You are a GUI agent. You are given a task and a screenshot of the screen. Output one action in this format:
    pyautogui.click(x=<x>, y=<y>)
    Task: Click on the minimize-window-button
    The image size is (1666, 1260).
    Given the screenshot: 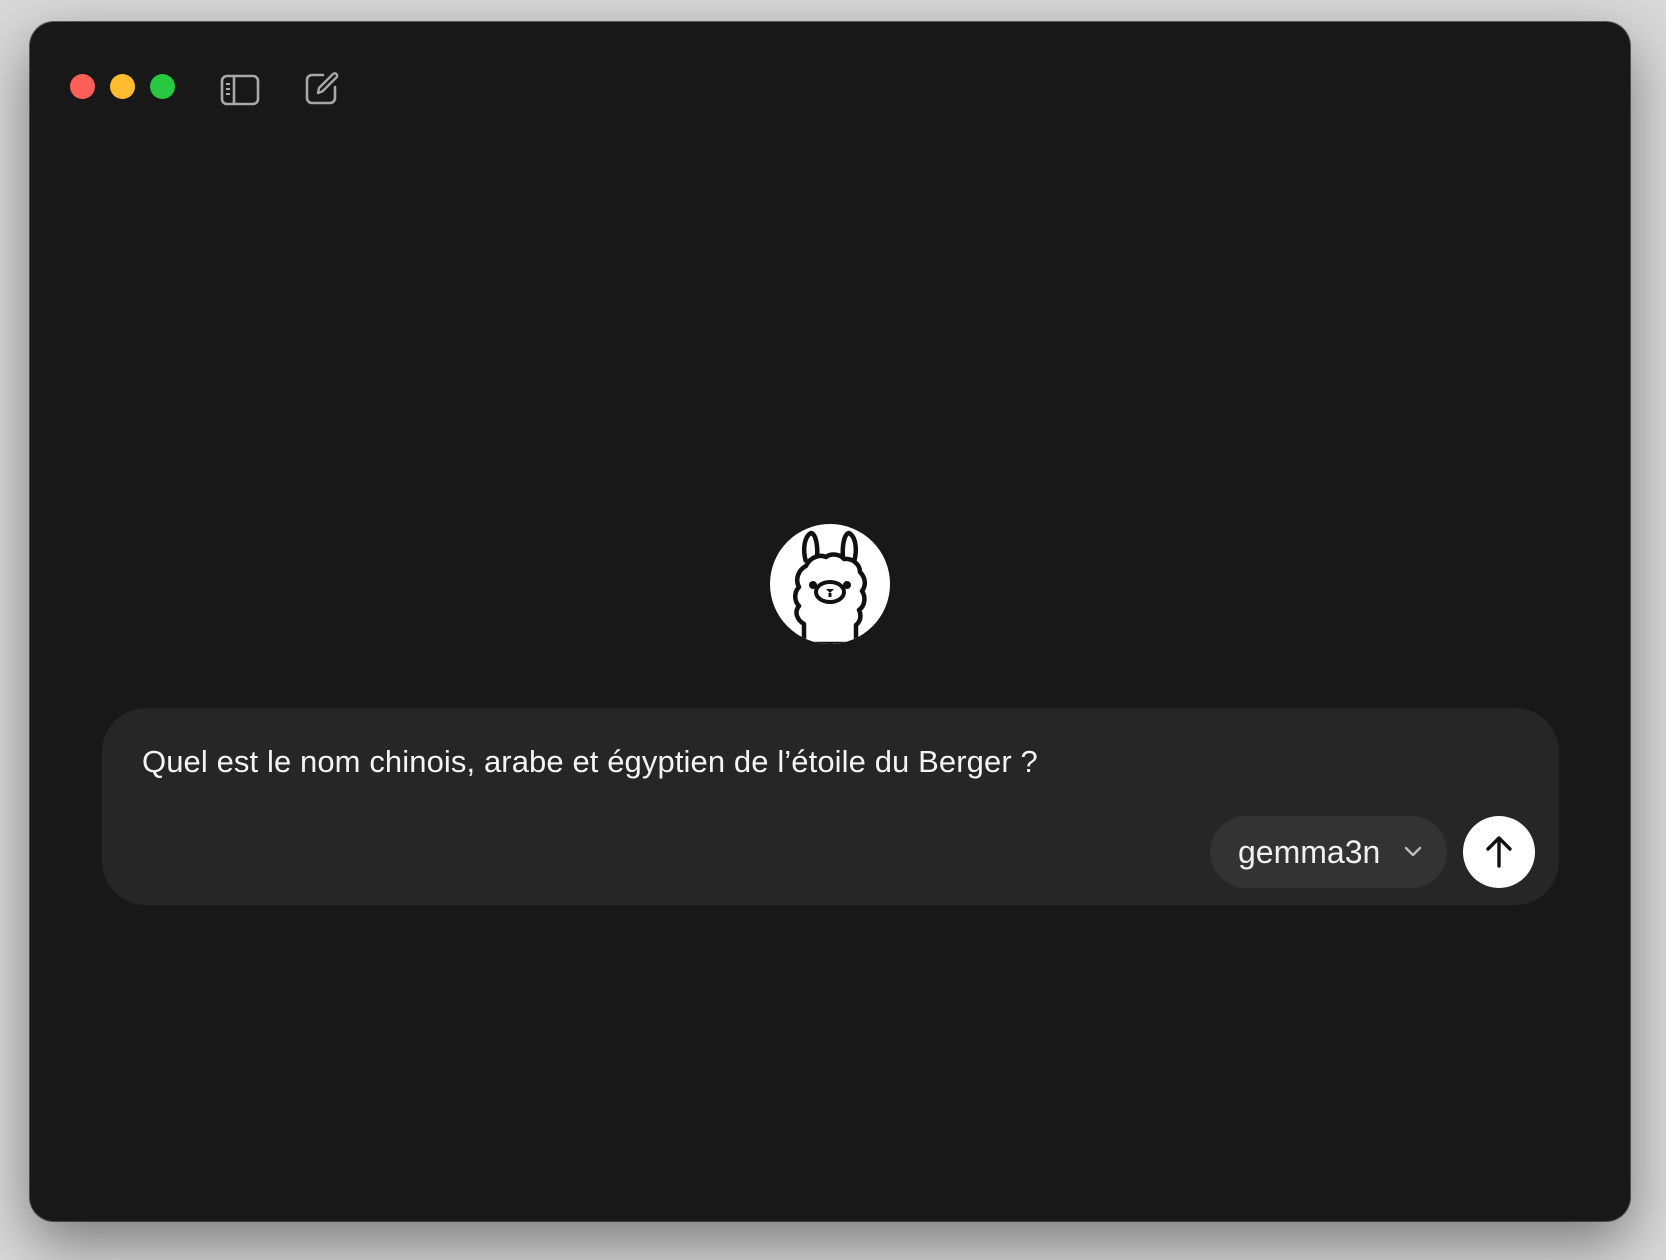 What is the action you would take?
    pyautogui.click(x=122, y=86)
    